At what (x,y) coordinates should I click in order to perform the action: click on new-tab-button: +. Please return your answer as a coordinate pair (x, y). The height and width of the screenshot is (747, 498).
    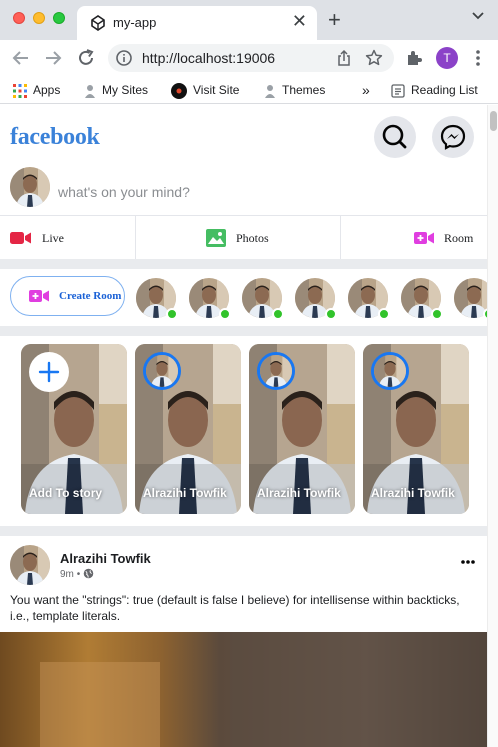
    Looking at the image, I should click on (334, 20).